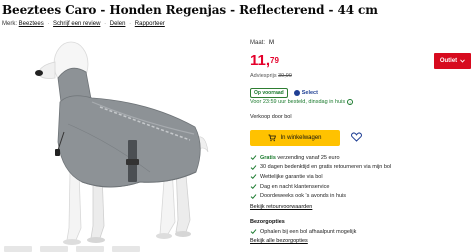 The width and height of the screenshot is (475, 252). I want to click on chevron-down-icon, so click(463, 61).